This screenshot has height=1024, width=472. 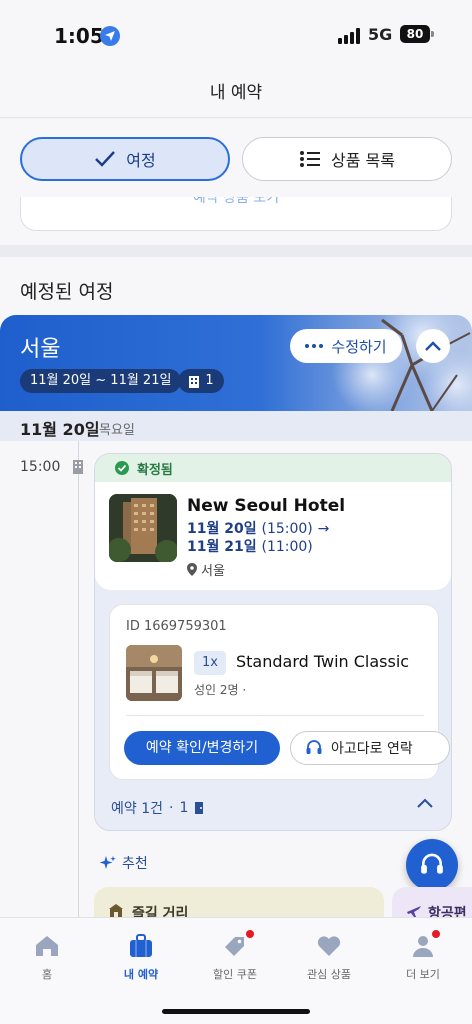 I want to click on tab-product-list: 상품 목록, so click(x=347, y=159).